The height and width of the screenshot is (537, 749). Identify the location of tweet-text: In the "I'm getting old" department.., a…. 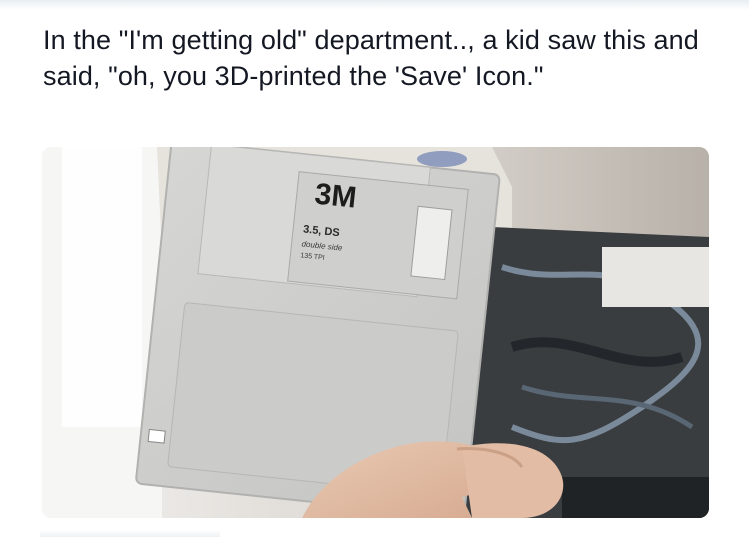
(371, 58).